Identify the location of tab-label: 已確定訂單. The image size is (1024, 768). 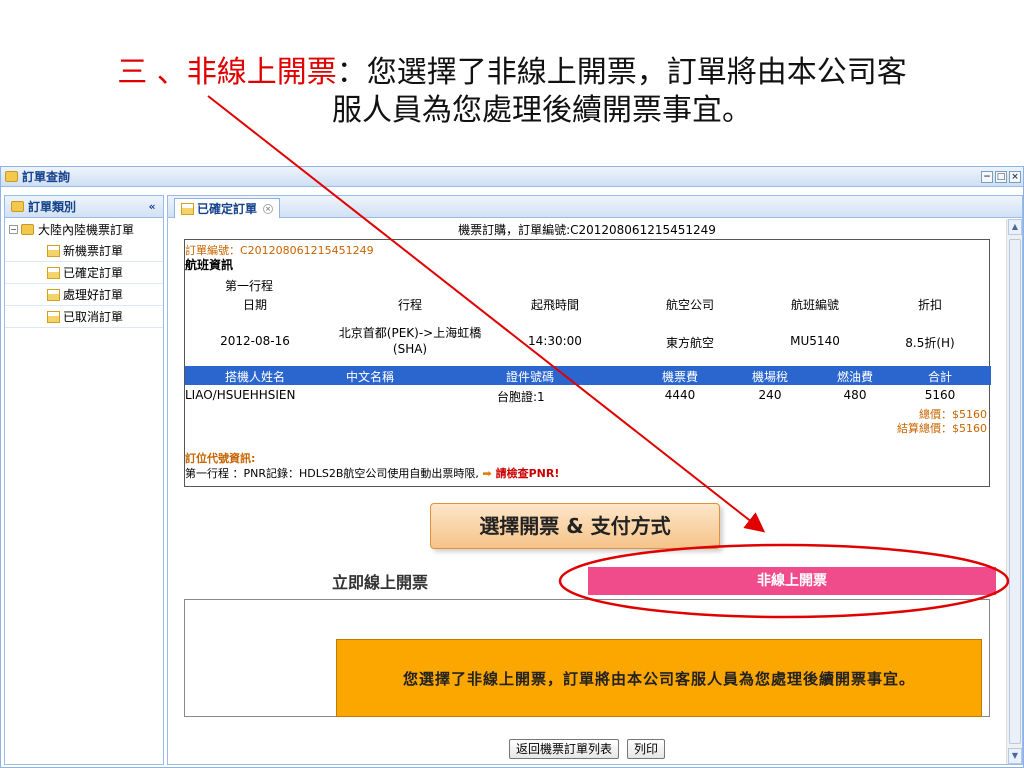
(227, 209).